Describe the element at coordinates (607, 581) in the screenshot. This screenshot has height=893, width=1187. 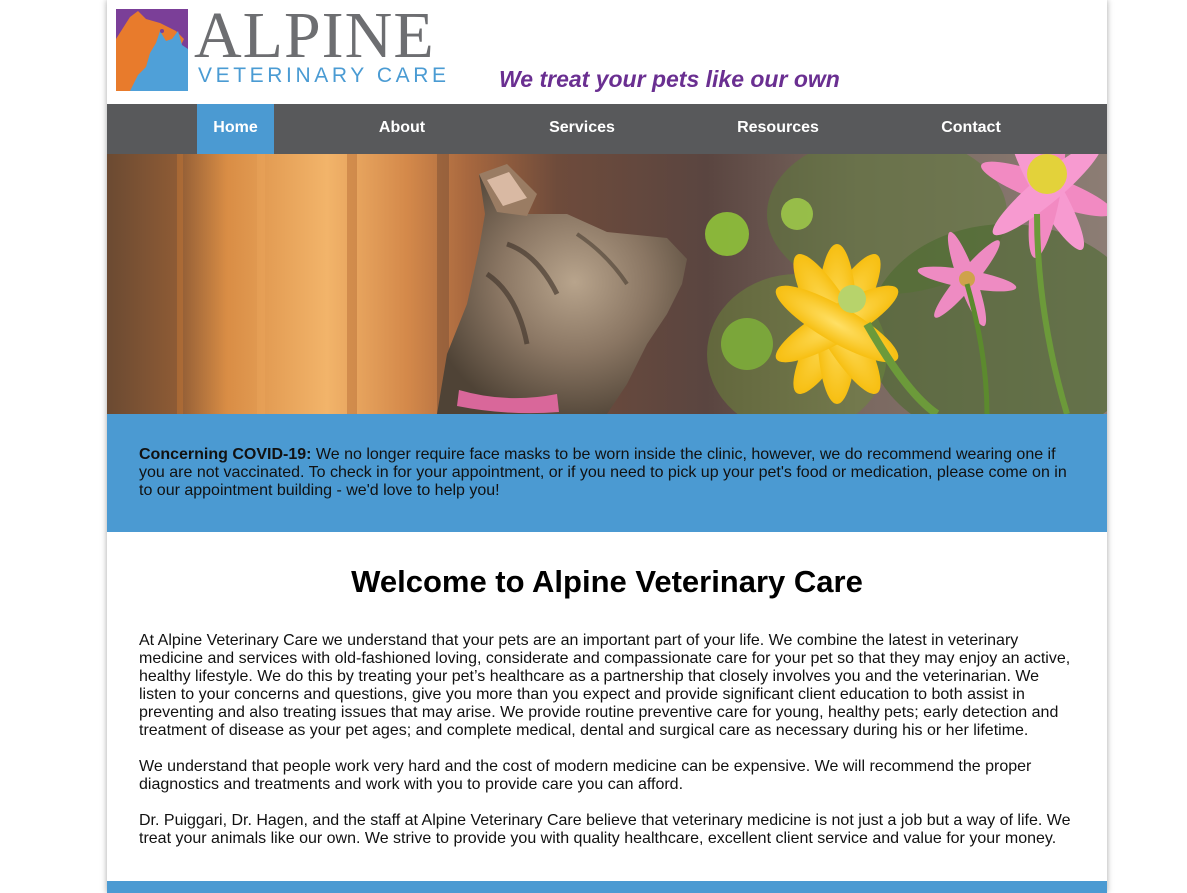
I see `page-title: Welcome to Alpine Veterinary Care` at that location.